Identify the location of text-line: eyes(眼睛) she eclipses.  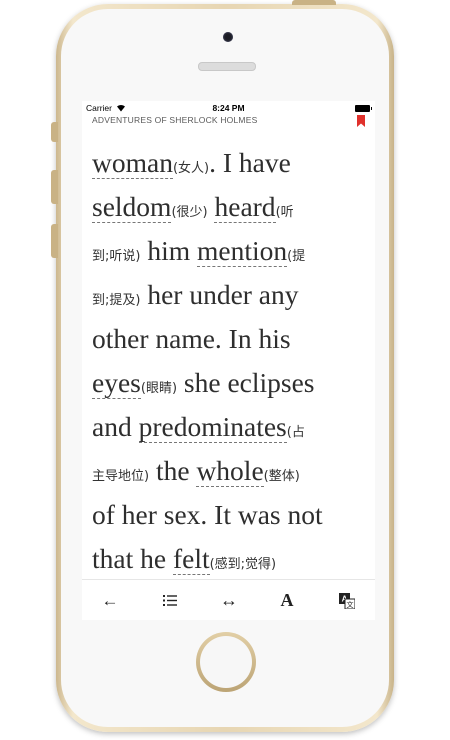
(232, 383).